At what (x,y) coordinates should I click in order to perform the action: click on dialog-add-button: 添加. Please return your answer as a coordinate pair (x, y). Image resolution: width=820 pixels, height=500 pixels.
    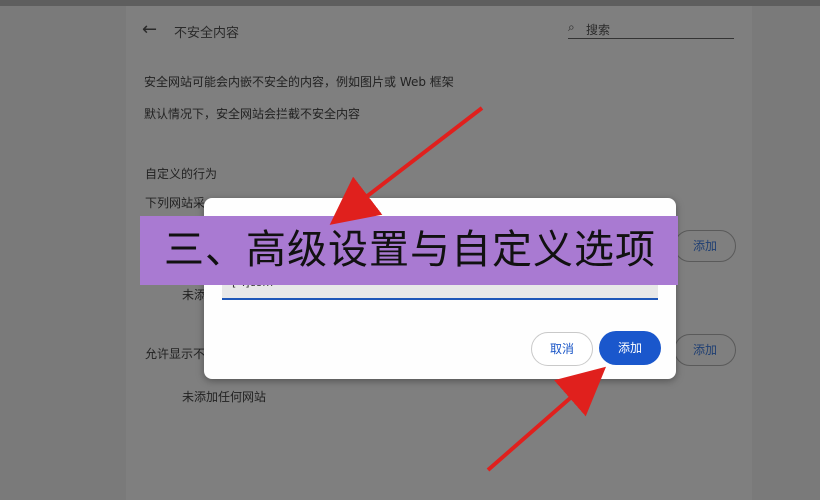
    Looking at the image, I should click on (630, 348).